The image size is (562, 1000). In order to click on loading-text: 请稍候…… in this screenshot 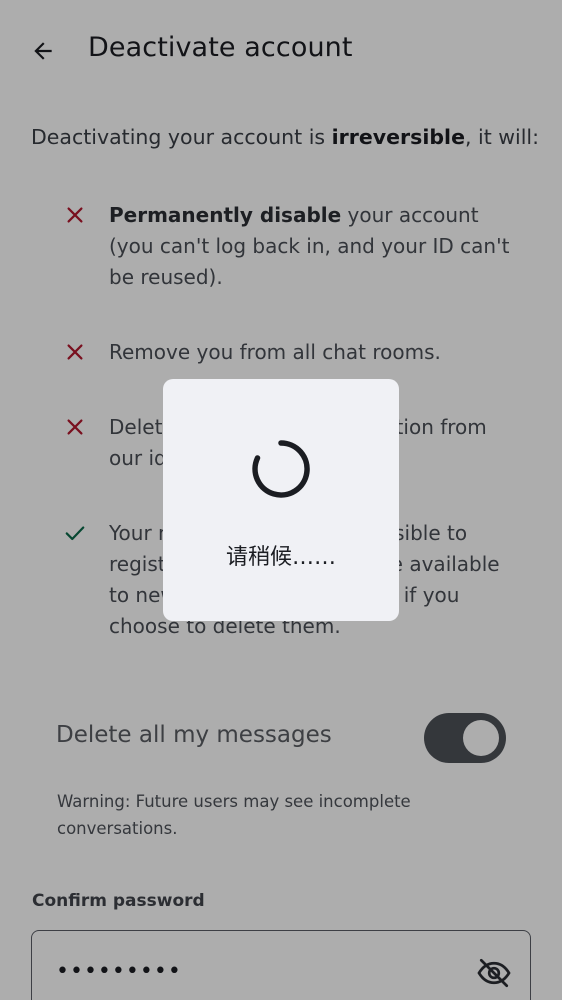, I will do `click(280, 557)`.